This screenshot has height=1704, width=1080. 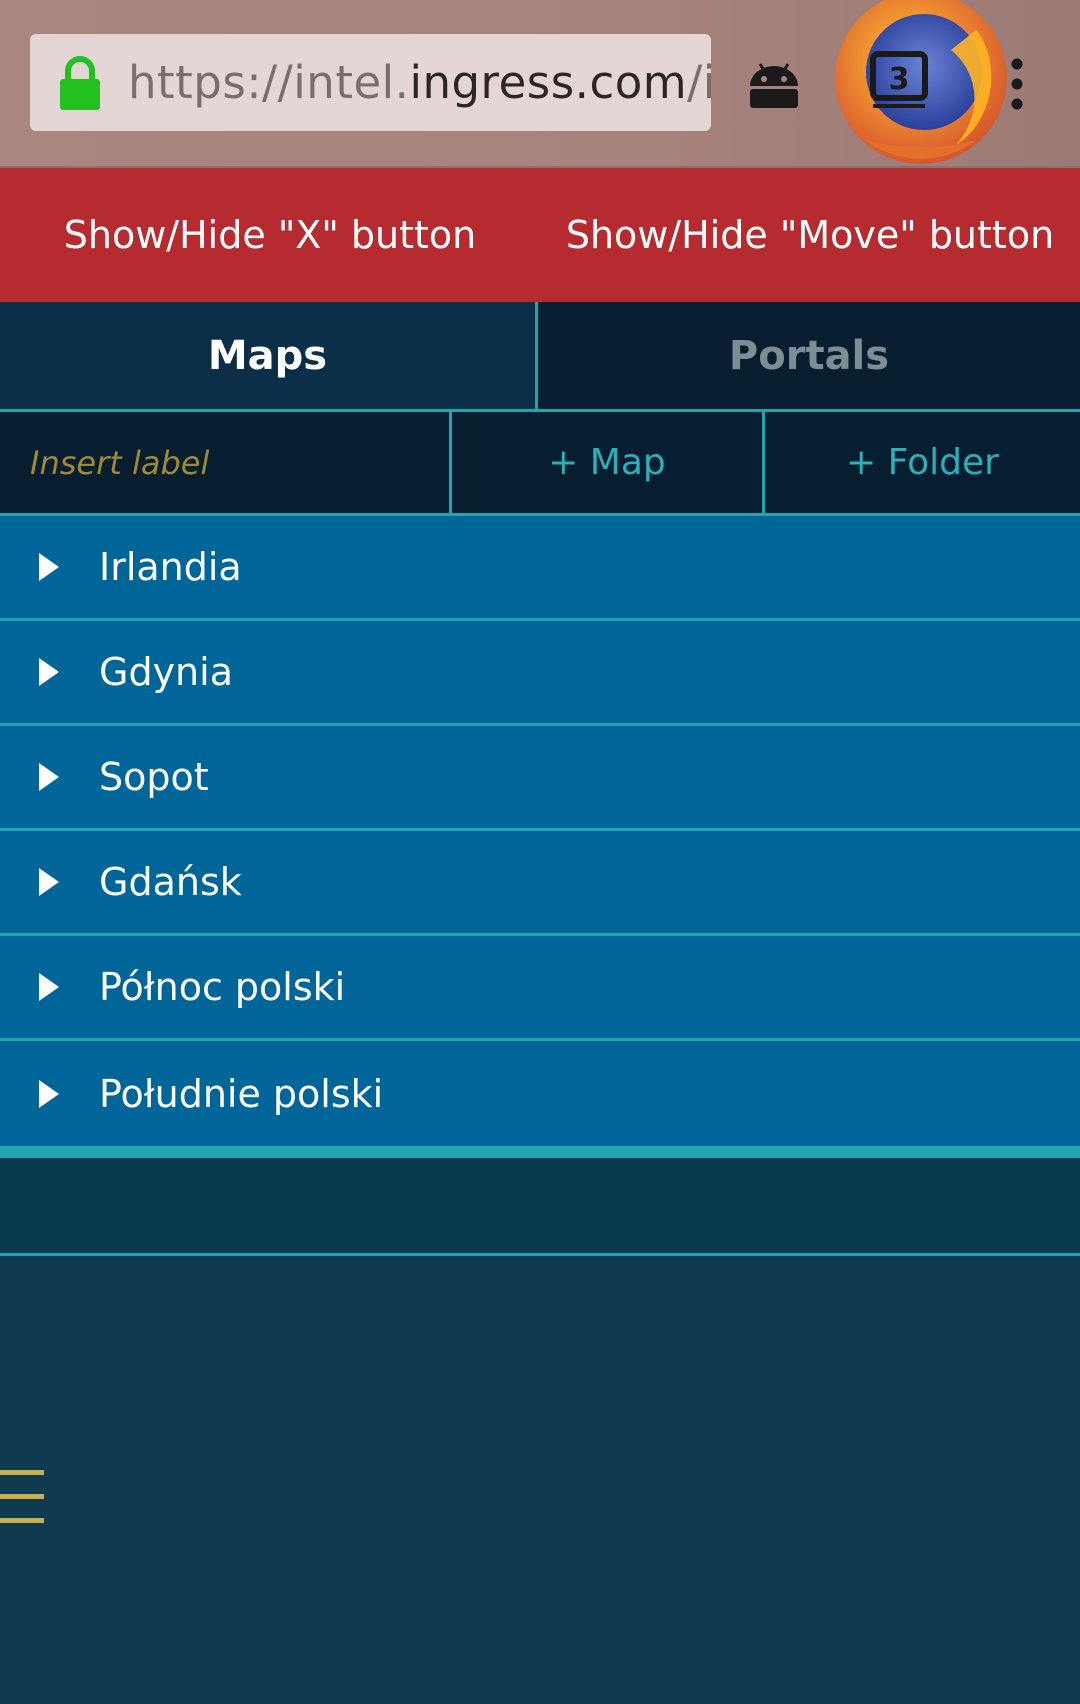 What do you see at coordinates (222, 987) in the screenshot?
I see `folder-name: Północ polski` at bounding box center [222, 987].